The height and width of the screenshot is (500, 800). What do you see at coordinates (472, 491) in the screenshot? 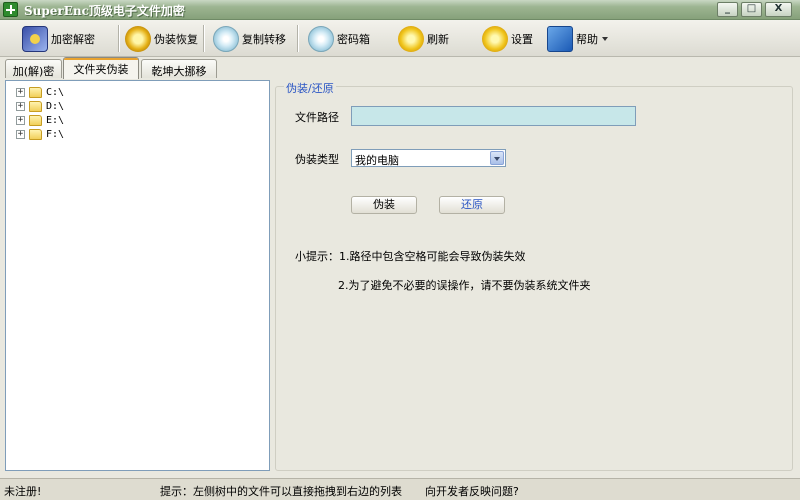
I see `feedback-link: 向开发者反映问题?` at bounding box center [472, 491].